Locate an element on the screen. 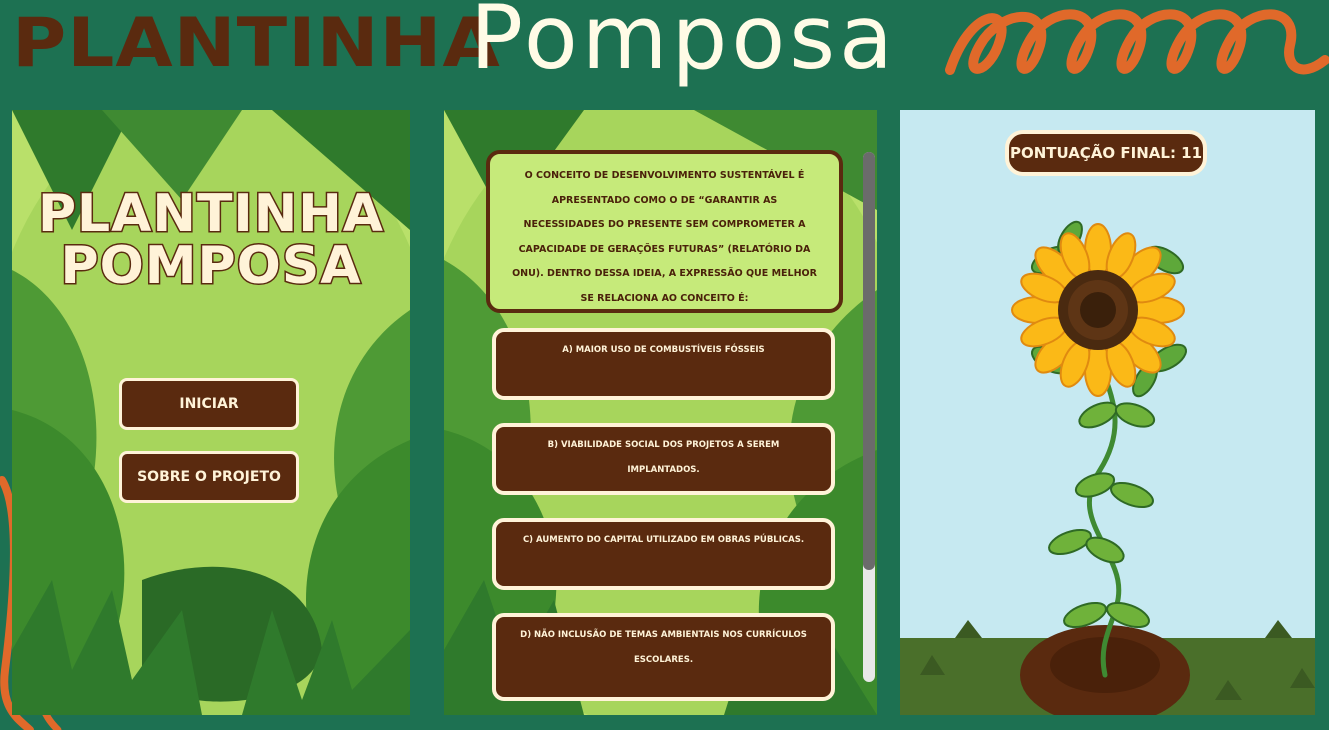 The height and width of the screenshot is (730, 1329). about-project-button: SOBRE O PROJETO is located at coordinates (209, 477).